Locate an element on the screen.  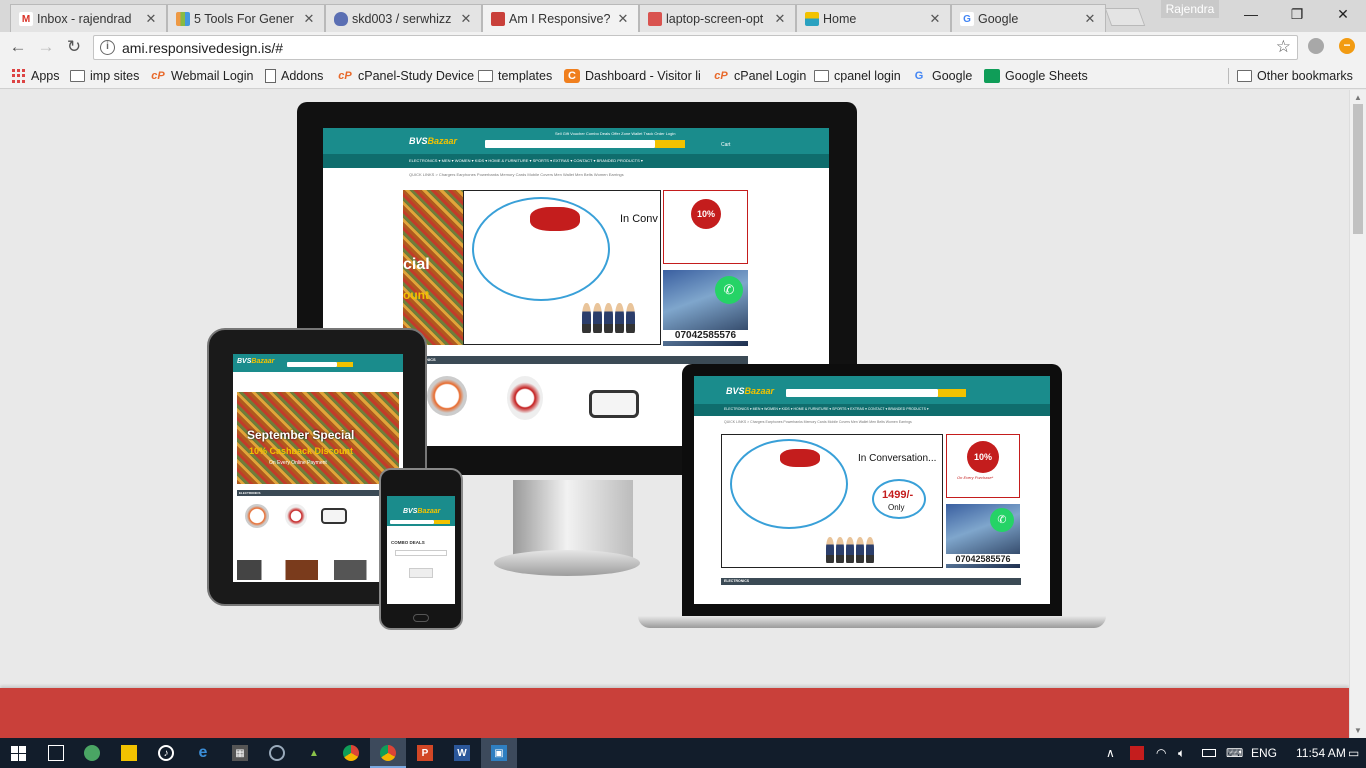
forward-button: → is located at coordinates (46, 47).